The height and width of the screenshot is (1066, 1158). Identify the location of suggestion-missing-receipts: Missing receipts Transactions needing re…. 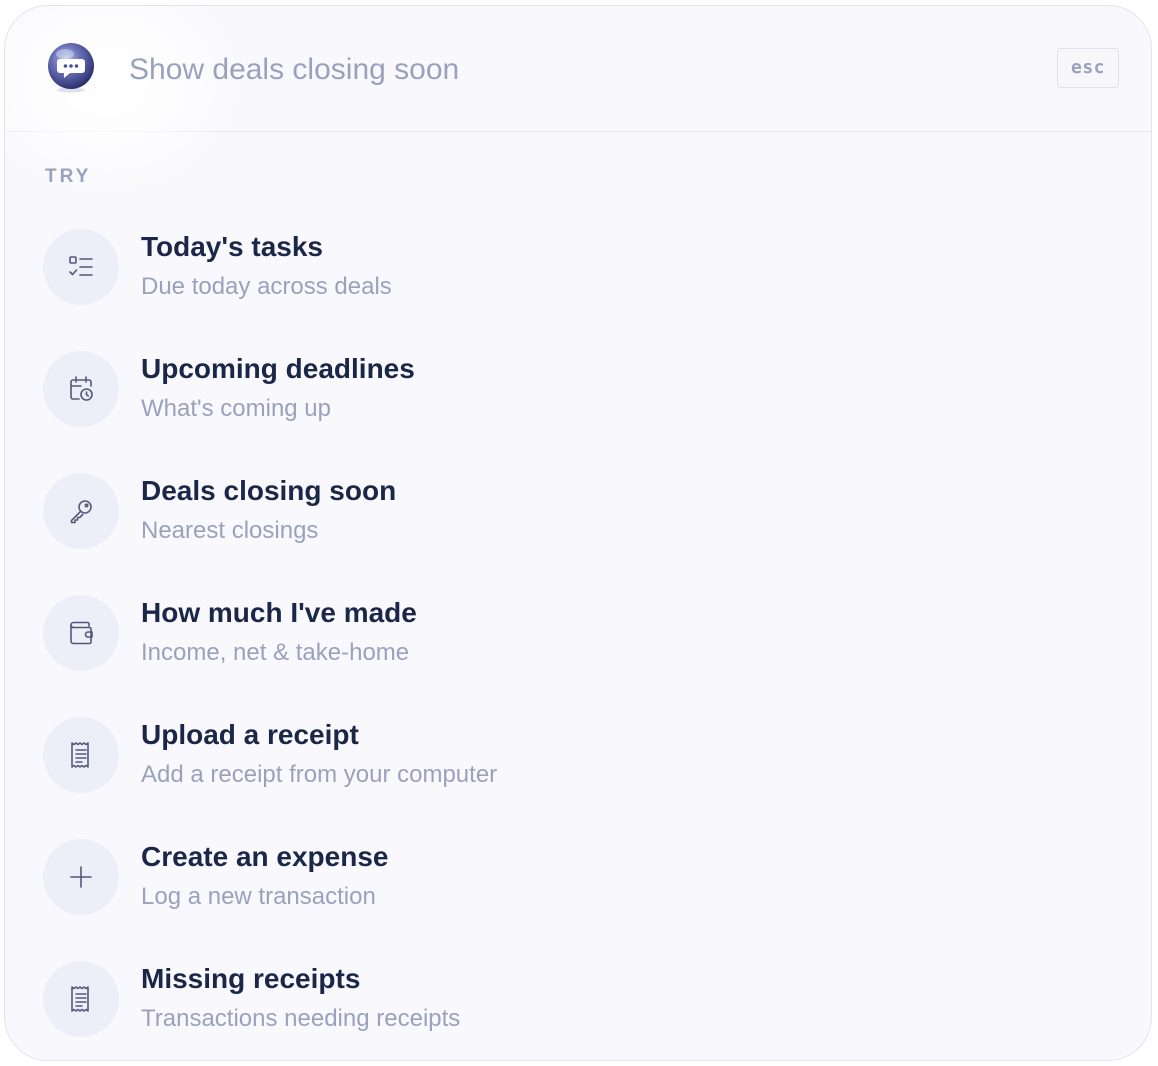
(581, 1006).